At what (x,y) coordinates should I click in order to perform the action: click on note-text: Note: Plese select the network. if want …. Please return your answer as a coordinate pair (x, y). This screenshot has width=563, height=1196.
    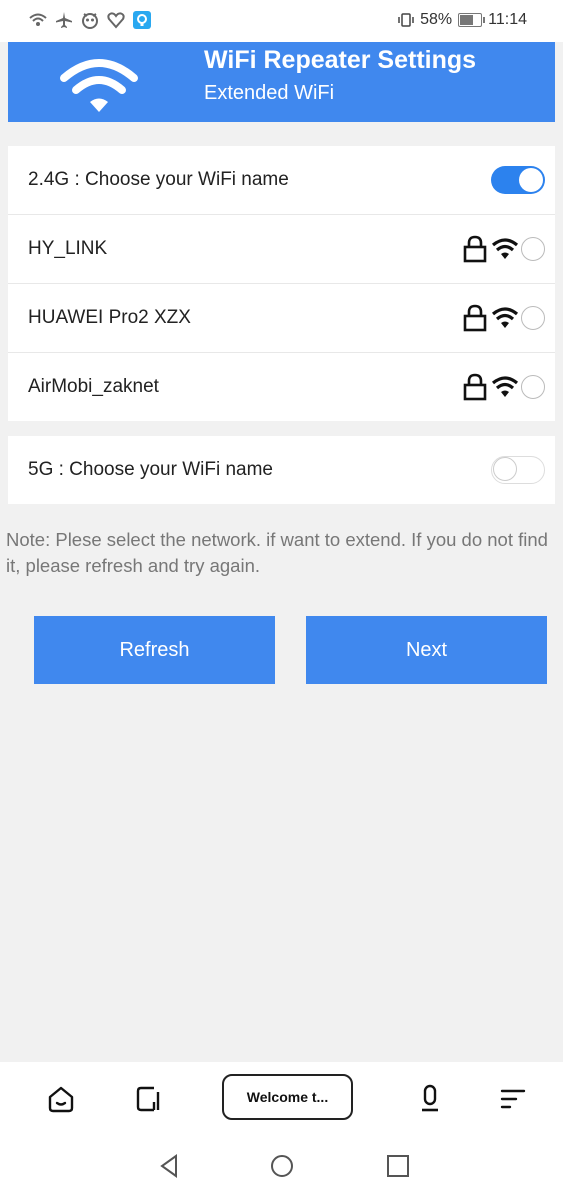
    Looking at the image, I should click on (277, 552).